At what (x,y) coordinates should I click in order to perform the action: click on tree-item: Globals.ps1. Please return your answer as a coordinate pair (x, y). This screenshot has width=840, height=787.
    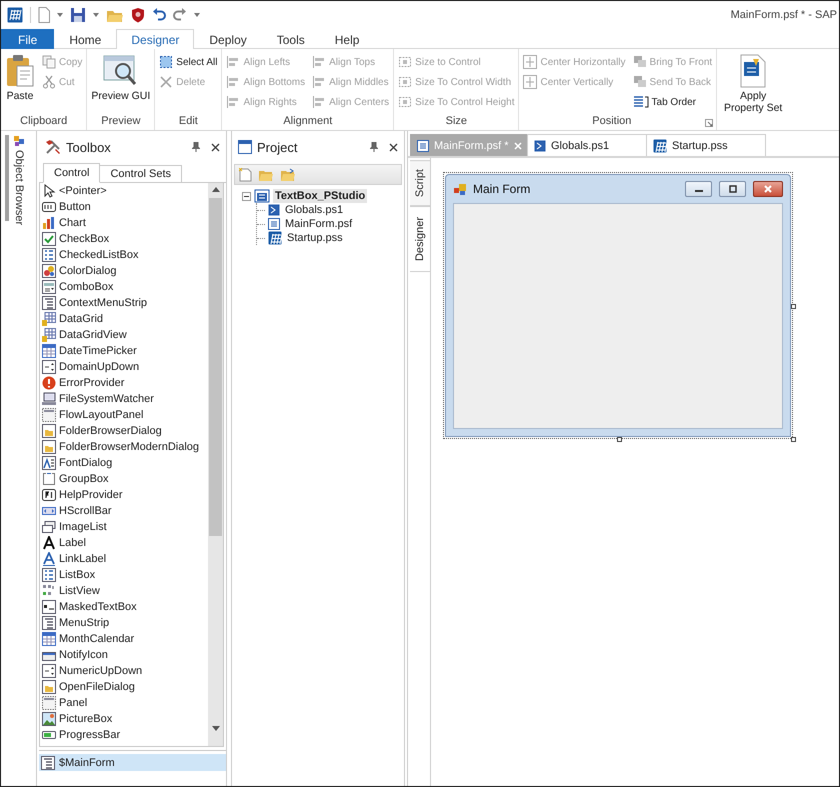
    Looking at the image, I should click on (314, 210).